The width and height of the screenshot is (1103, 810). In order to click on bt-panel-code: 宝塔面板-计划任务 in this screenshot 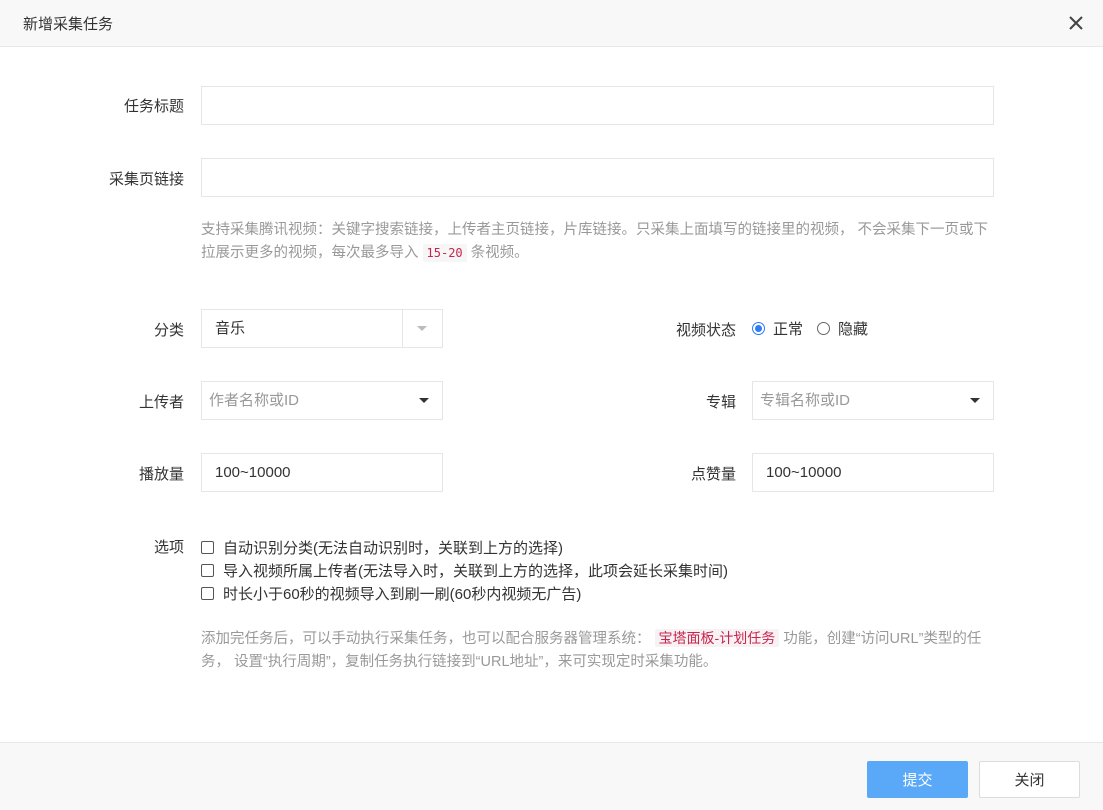, I will do `click(717, 638)`.